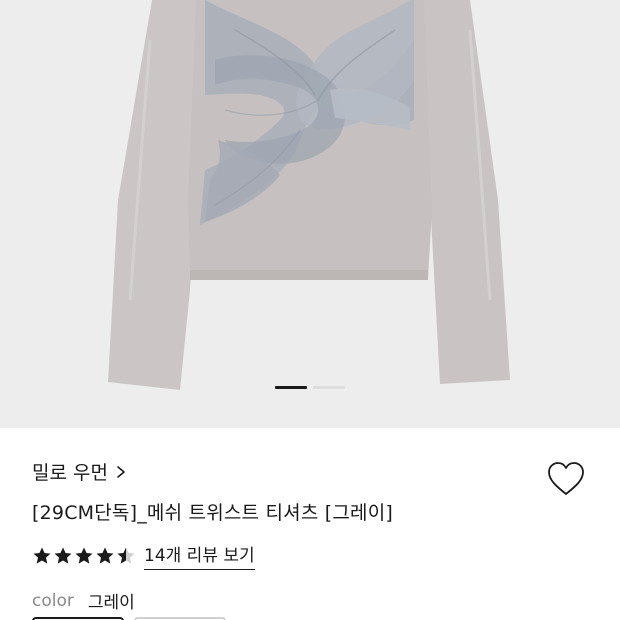 Image resolution: width=620 pixels, height=620 pixels. What do you see at coordinates (70, 471) in the screenshot?
I see `brand-name: 밀로 우먼` at bounding box center [70, 471].